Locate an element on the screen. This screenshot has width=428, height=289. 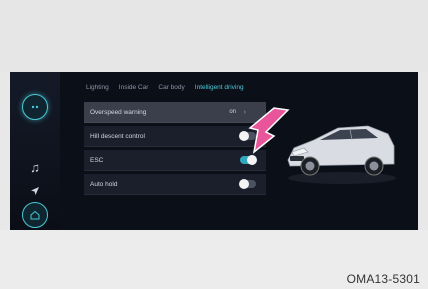
music-icon: ♫ is located at coordinates (35, 167).